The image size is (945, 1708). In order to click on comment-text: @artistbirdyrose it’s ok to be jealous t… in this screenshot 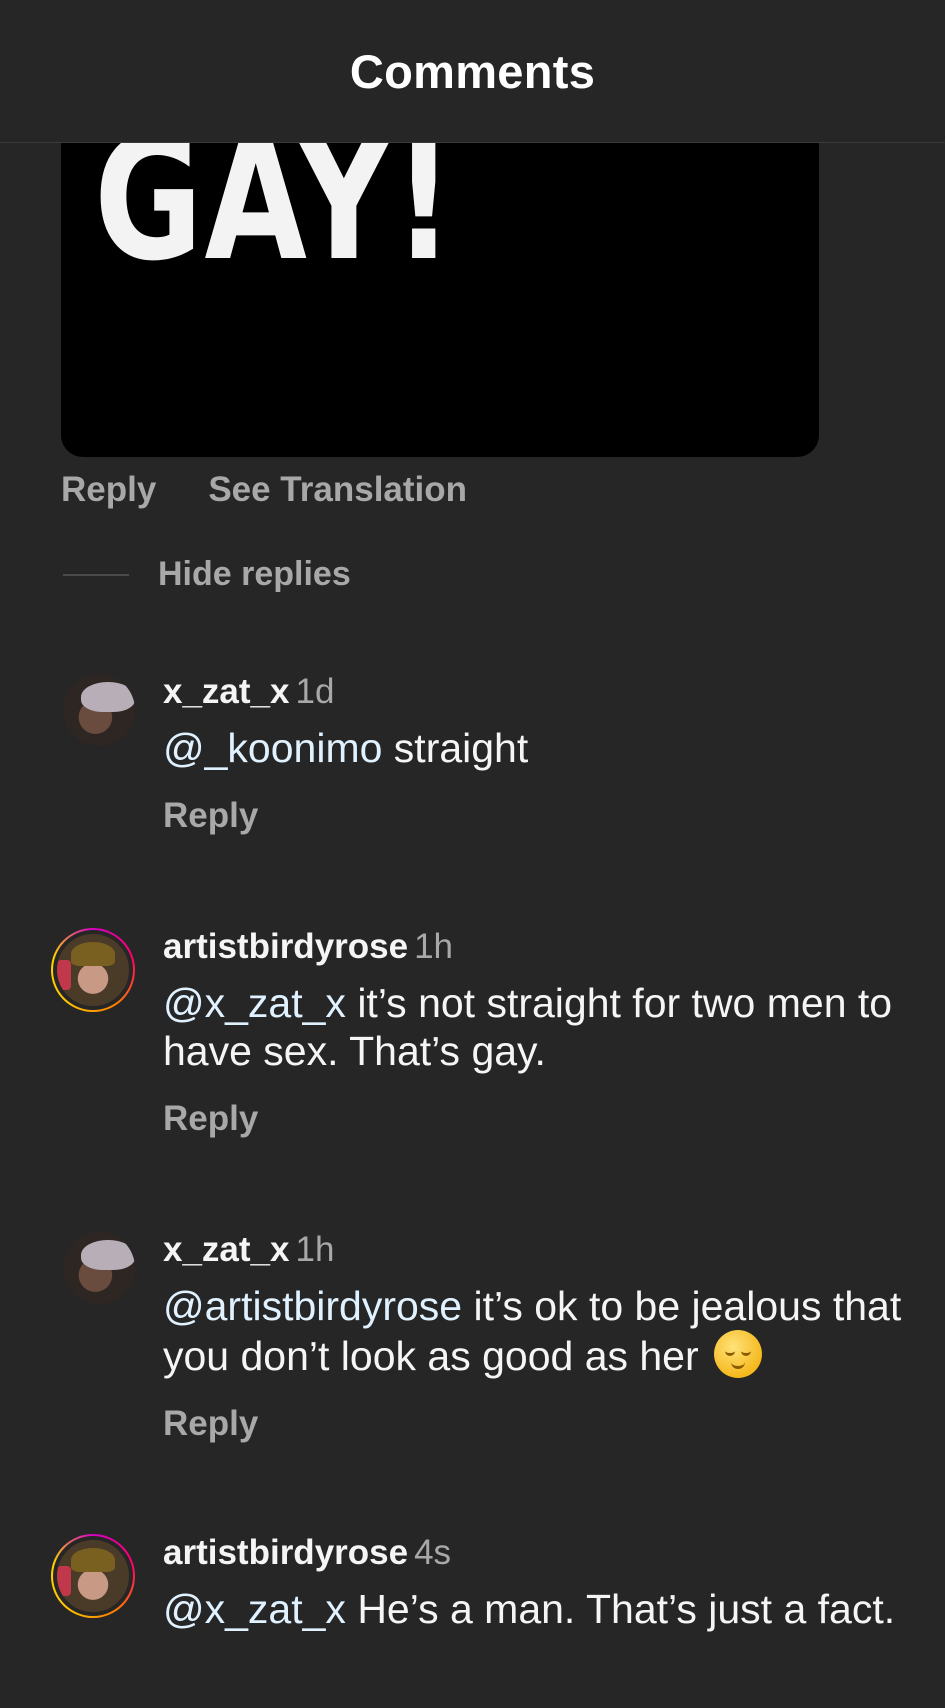, I will do `click(533, 1331)`.